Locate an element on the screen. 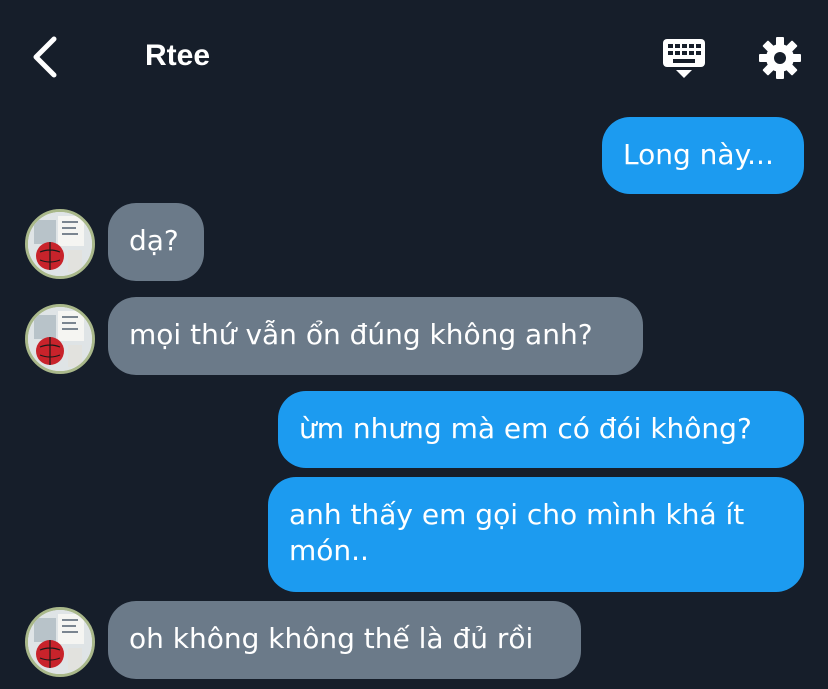 The width and height of the screenshot is (828, 689). message-bubble-outgoing: ừm nhưng mà em có đói không? is located at coordinates (541, 429).